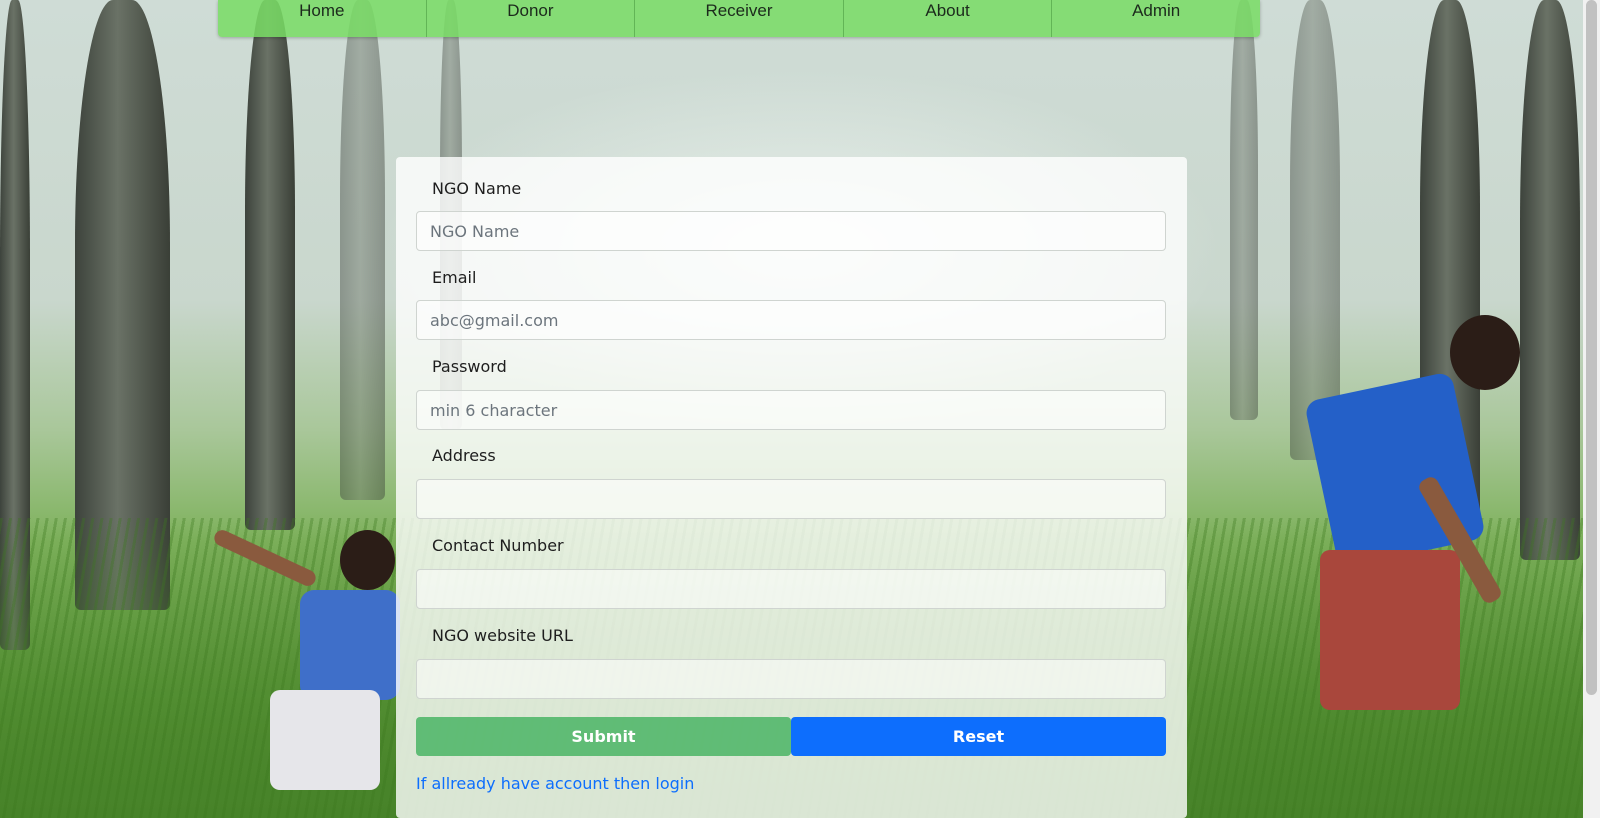 The height and width of the screenshot is (818, 1600). What do you see at coordinates (978, 736) in the screenshot?
I see `reset-button: Reset` at bounding box center [978, 736].